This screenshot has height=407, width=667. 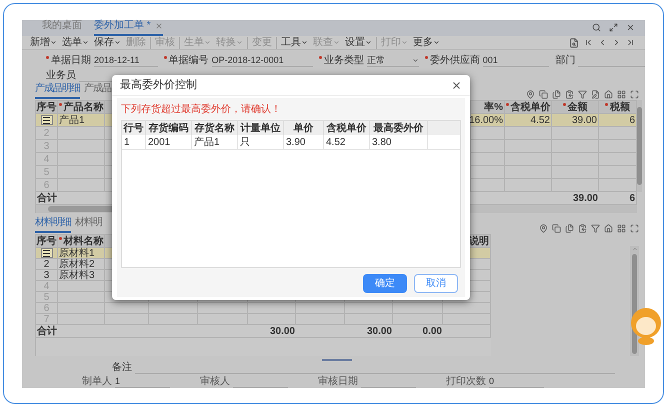 What do you see at coordinates (399, 128) in the screenshot?
I see `column-header: 最高委外价` at bounding box center [399, 128].